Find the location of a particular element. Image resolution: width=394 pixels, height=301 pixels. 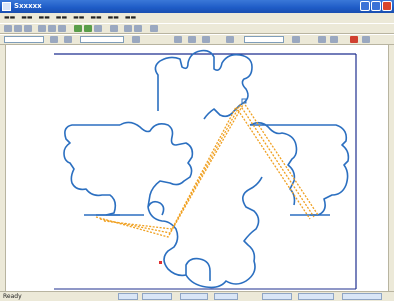

status-text: Ready is located at coordinates (12, 296).